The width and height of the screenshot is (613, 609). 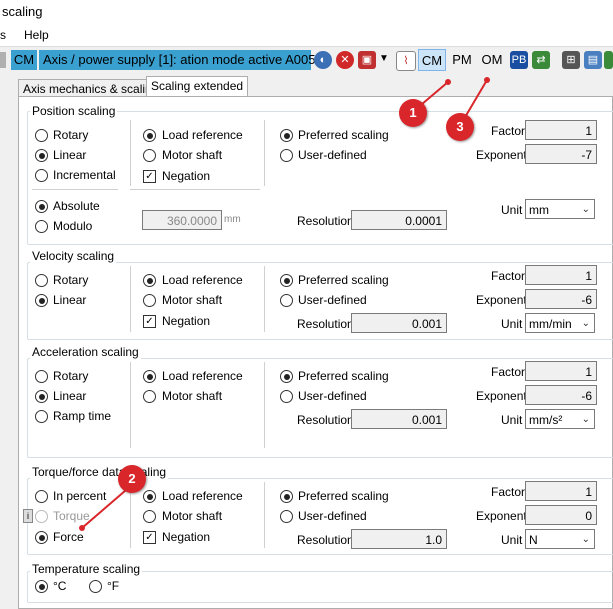 What do you see at coordinates (460, 127) in the screenshot?
I see `callout-badge-3: 3` at bounding box center [460, 127].